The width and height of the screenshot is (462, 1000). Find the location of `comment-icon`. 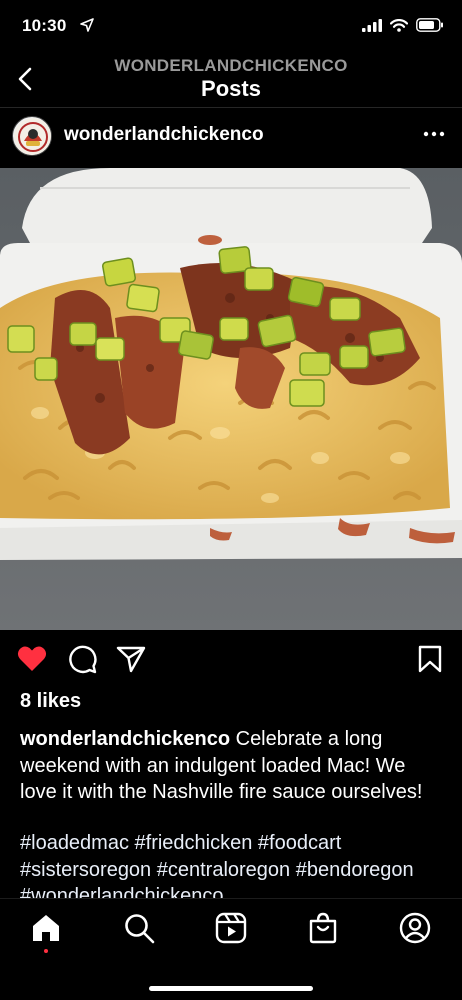

comment-icon is located at coordinates (82, 659).